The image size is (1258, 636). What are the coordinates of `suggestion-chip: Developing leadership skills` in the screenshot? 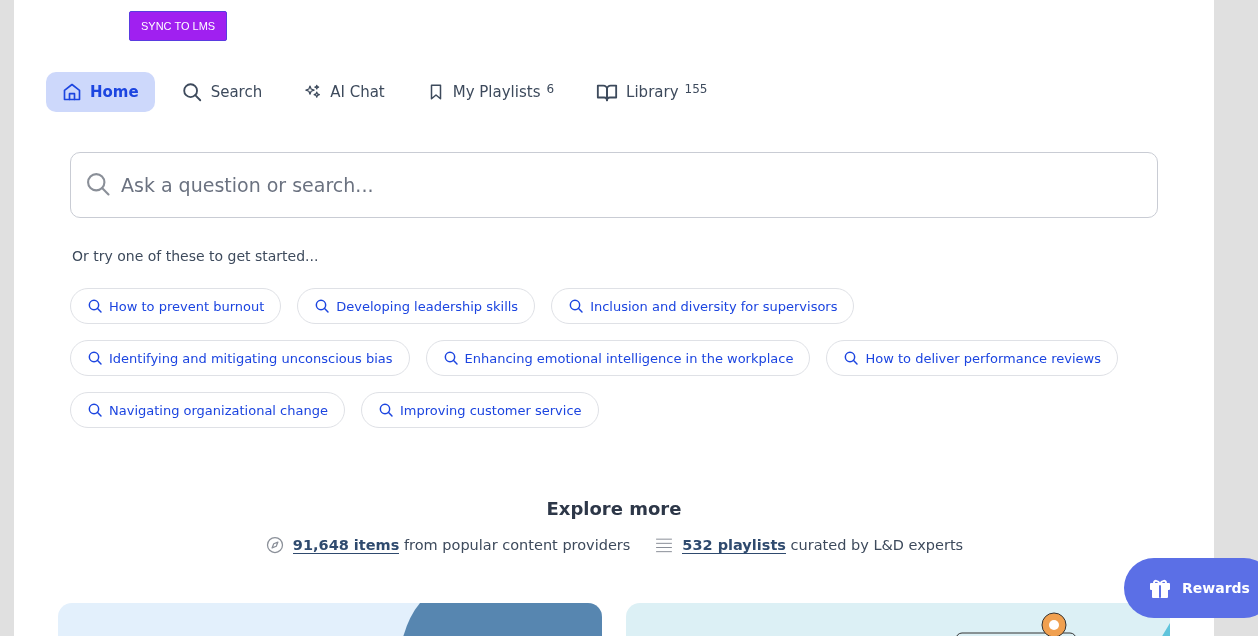 It's located at (416, 306).